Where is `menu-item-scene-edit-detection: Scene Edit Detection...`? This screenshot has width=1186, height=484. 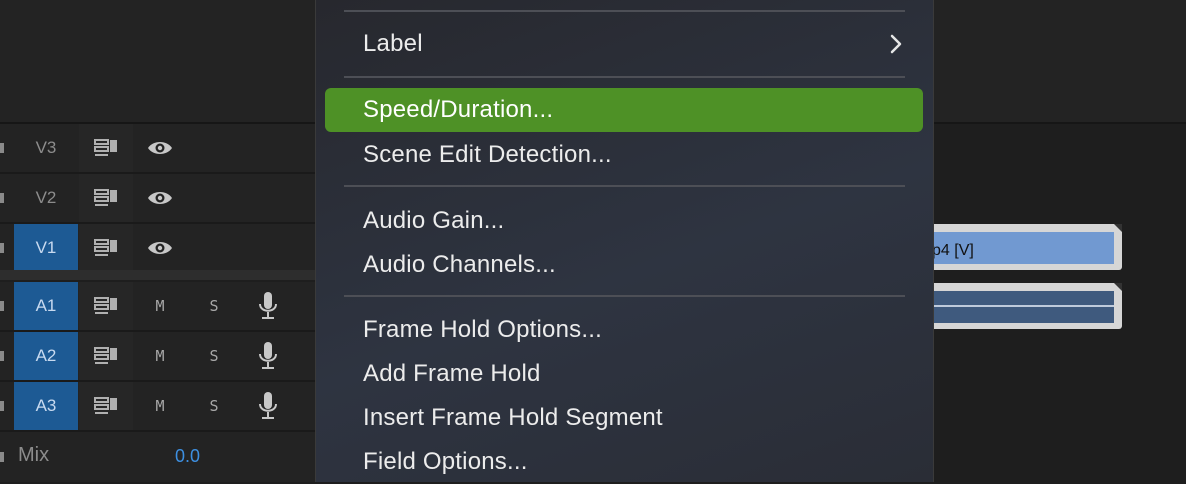 menu-item-scene-edit-detection: Scene Edit Detection... is located at coordinates (624, 155).